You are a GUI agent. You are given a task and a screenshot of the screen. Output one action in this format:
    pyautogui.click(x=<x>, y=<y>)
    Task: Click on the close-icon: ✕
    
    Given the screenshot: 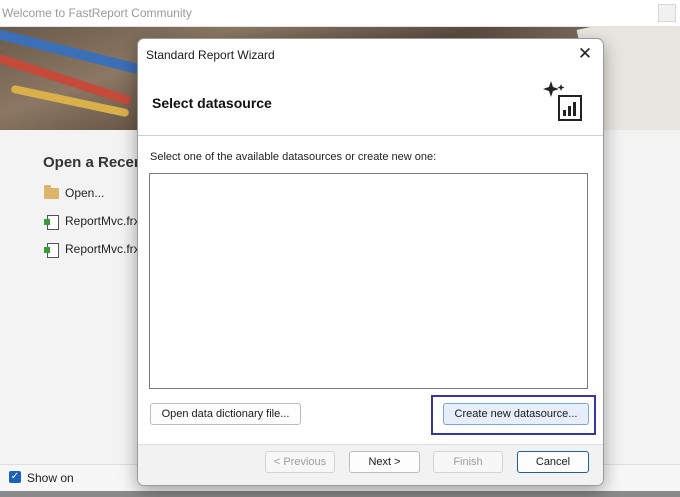 What is the action you would take?
    pyautogui.click(x=585, y=54)
    